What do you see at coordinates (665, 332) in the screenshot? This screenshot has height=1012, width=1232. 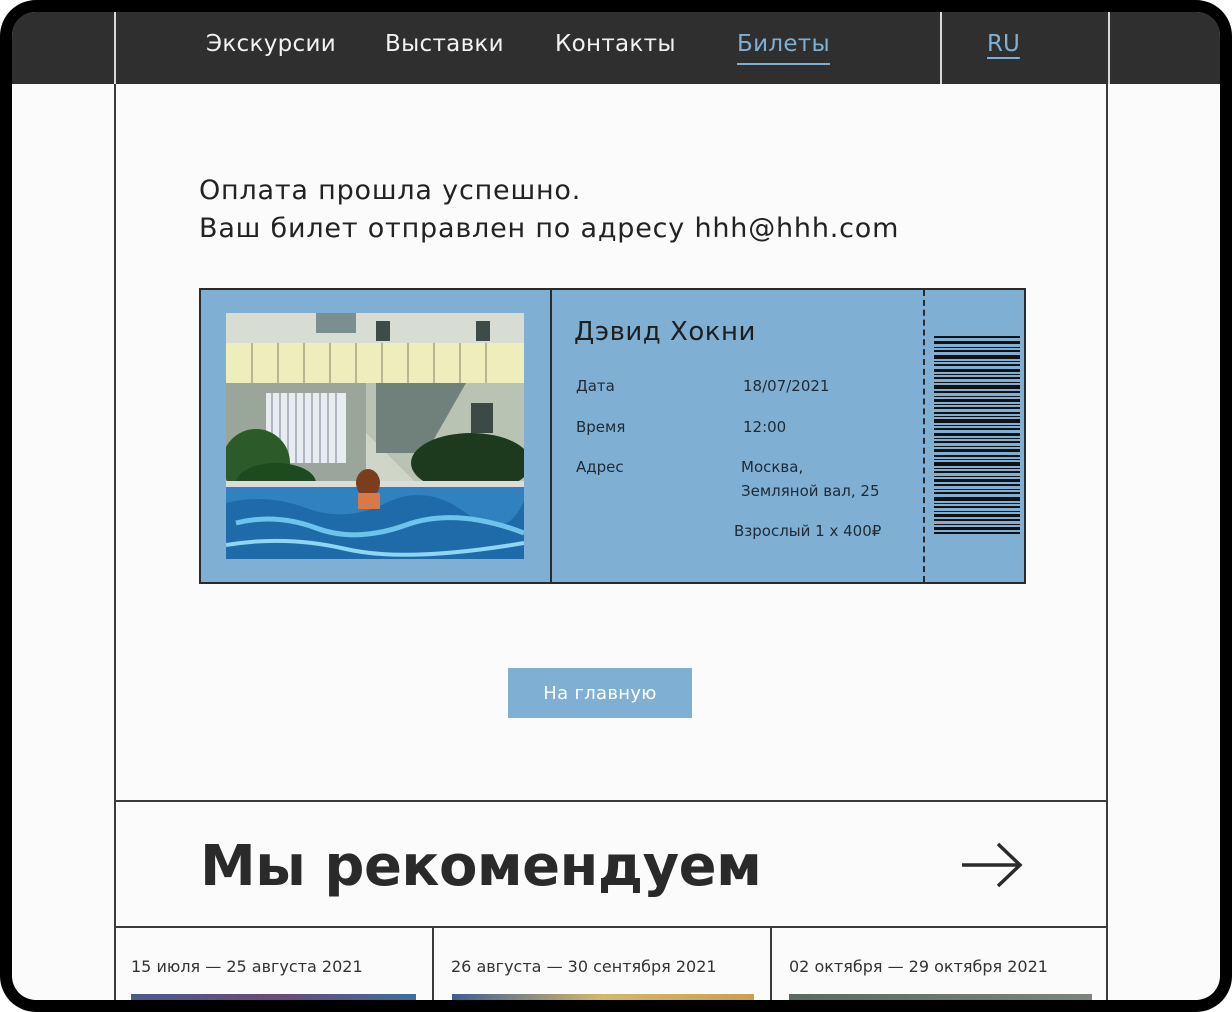 I see `ticket-exhibition-title: Дэвид Хокни` at bounding box center [665, 332].